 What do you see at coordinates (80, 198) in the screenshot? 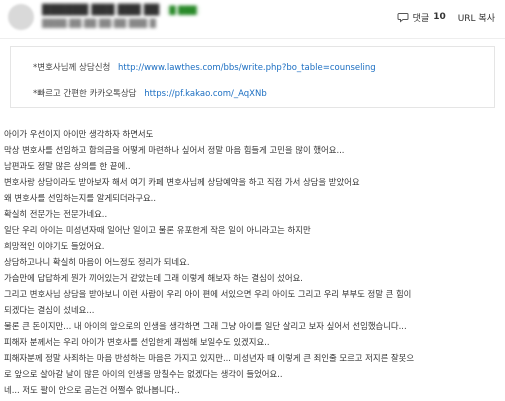
I see `body-line: 왜 변호사를 선임하는지를 알게되더라구요..` at bounding box center [80, 198].